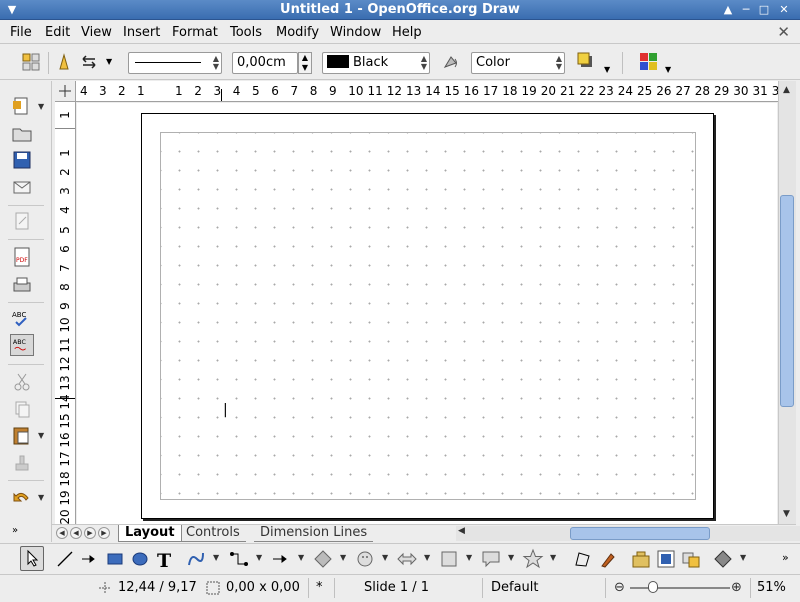 This screenshot has height=602, width=800. Describe the element at coordinates (22, 160) in the screenshot. I see `save-icon` at that location.